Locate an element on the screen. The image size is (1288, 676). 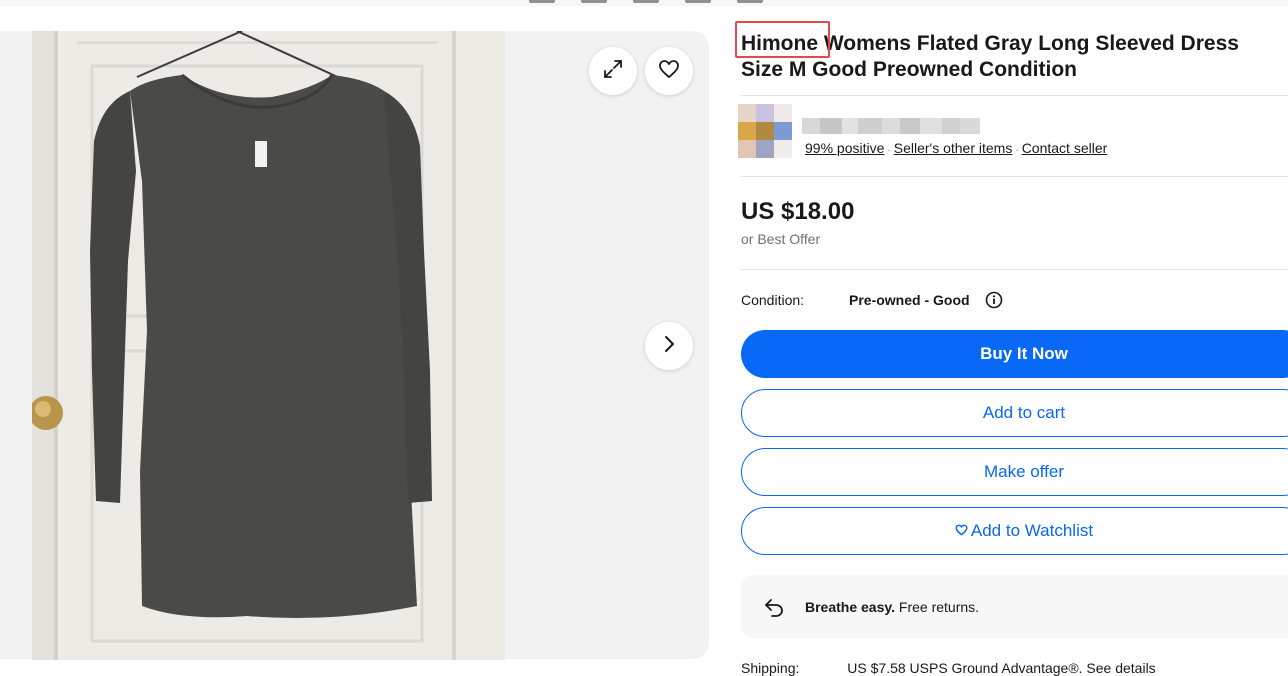
return-arrow-icon is located at coordinates (774, 609).